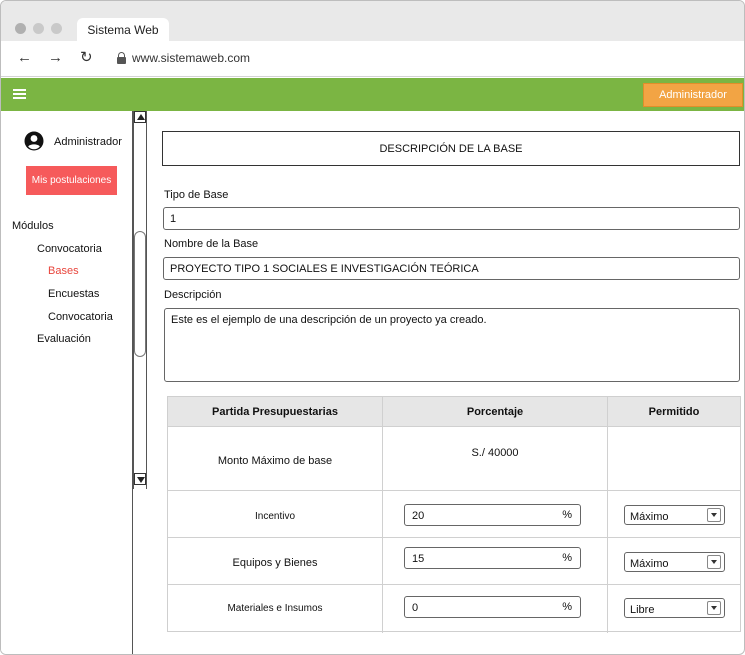 Image resolution: width=745 pixels, height=655 pixels. I want to click on sidebar-item-convocatoria: Convocatoria, so click(69, 249).